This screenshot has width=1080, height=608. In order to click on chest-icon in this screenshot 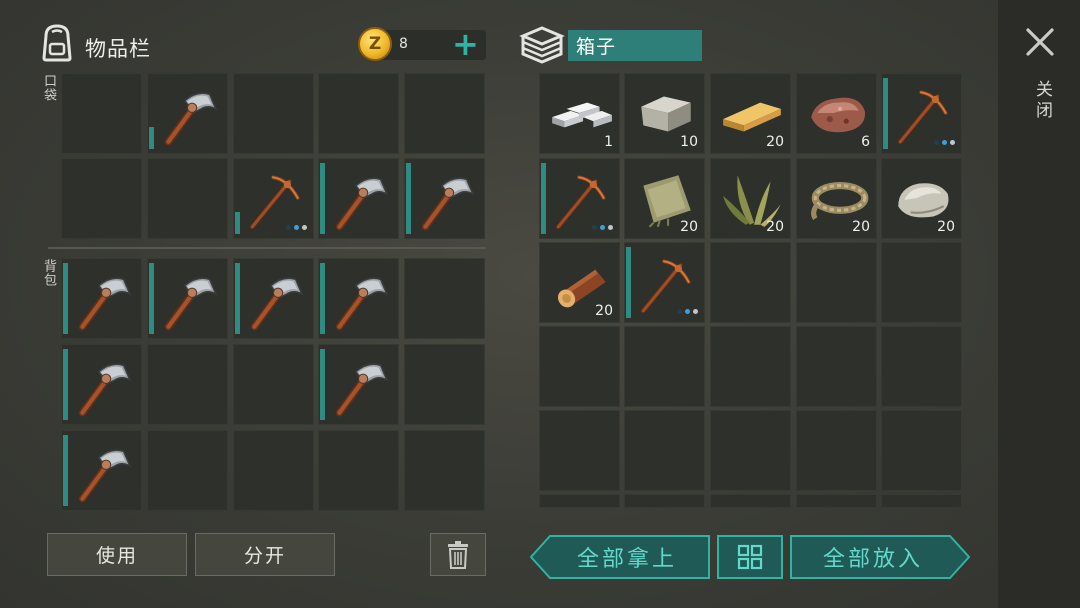, I will do `click(542, 46)`.